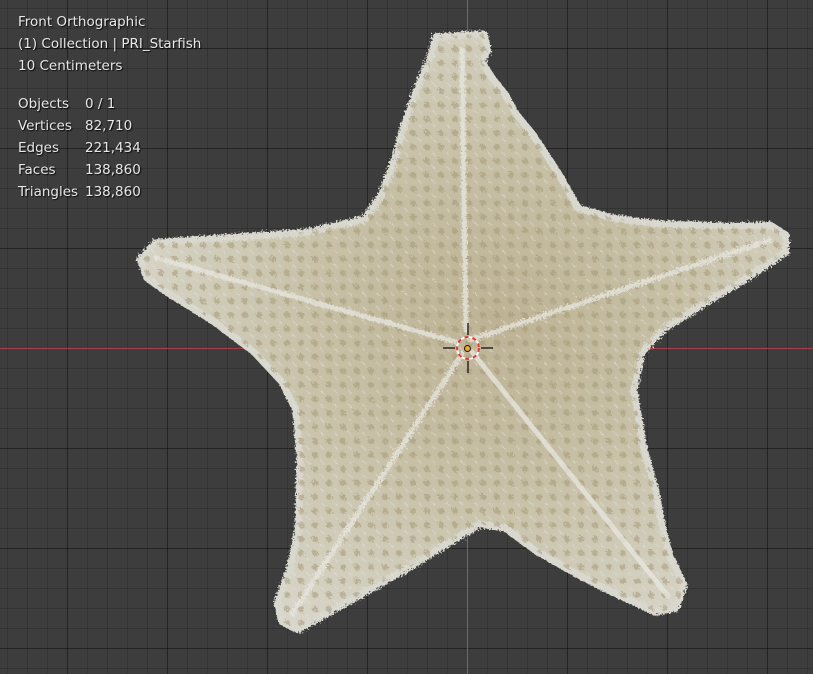 The width and height of the screenshot is (813, 674). I want to click on stat-value: 82,710, so click(109, 126).